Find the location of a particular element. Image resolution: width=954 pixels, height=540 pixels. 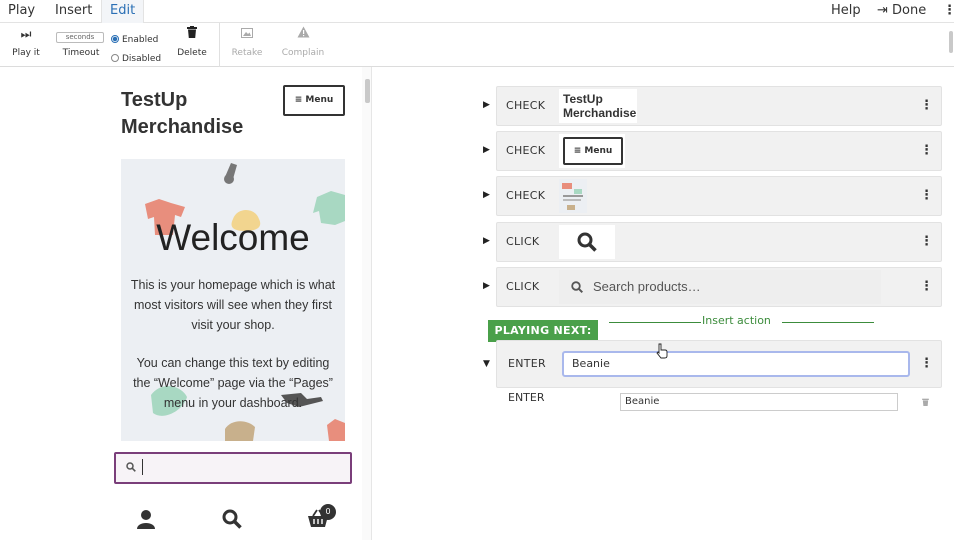

radio-checked-icon is located at coordinates (115, 39).